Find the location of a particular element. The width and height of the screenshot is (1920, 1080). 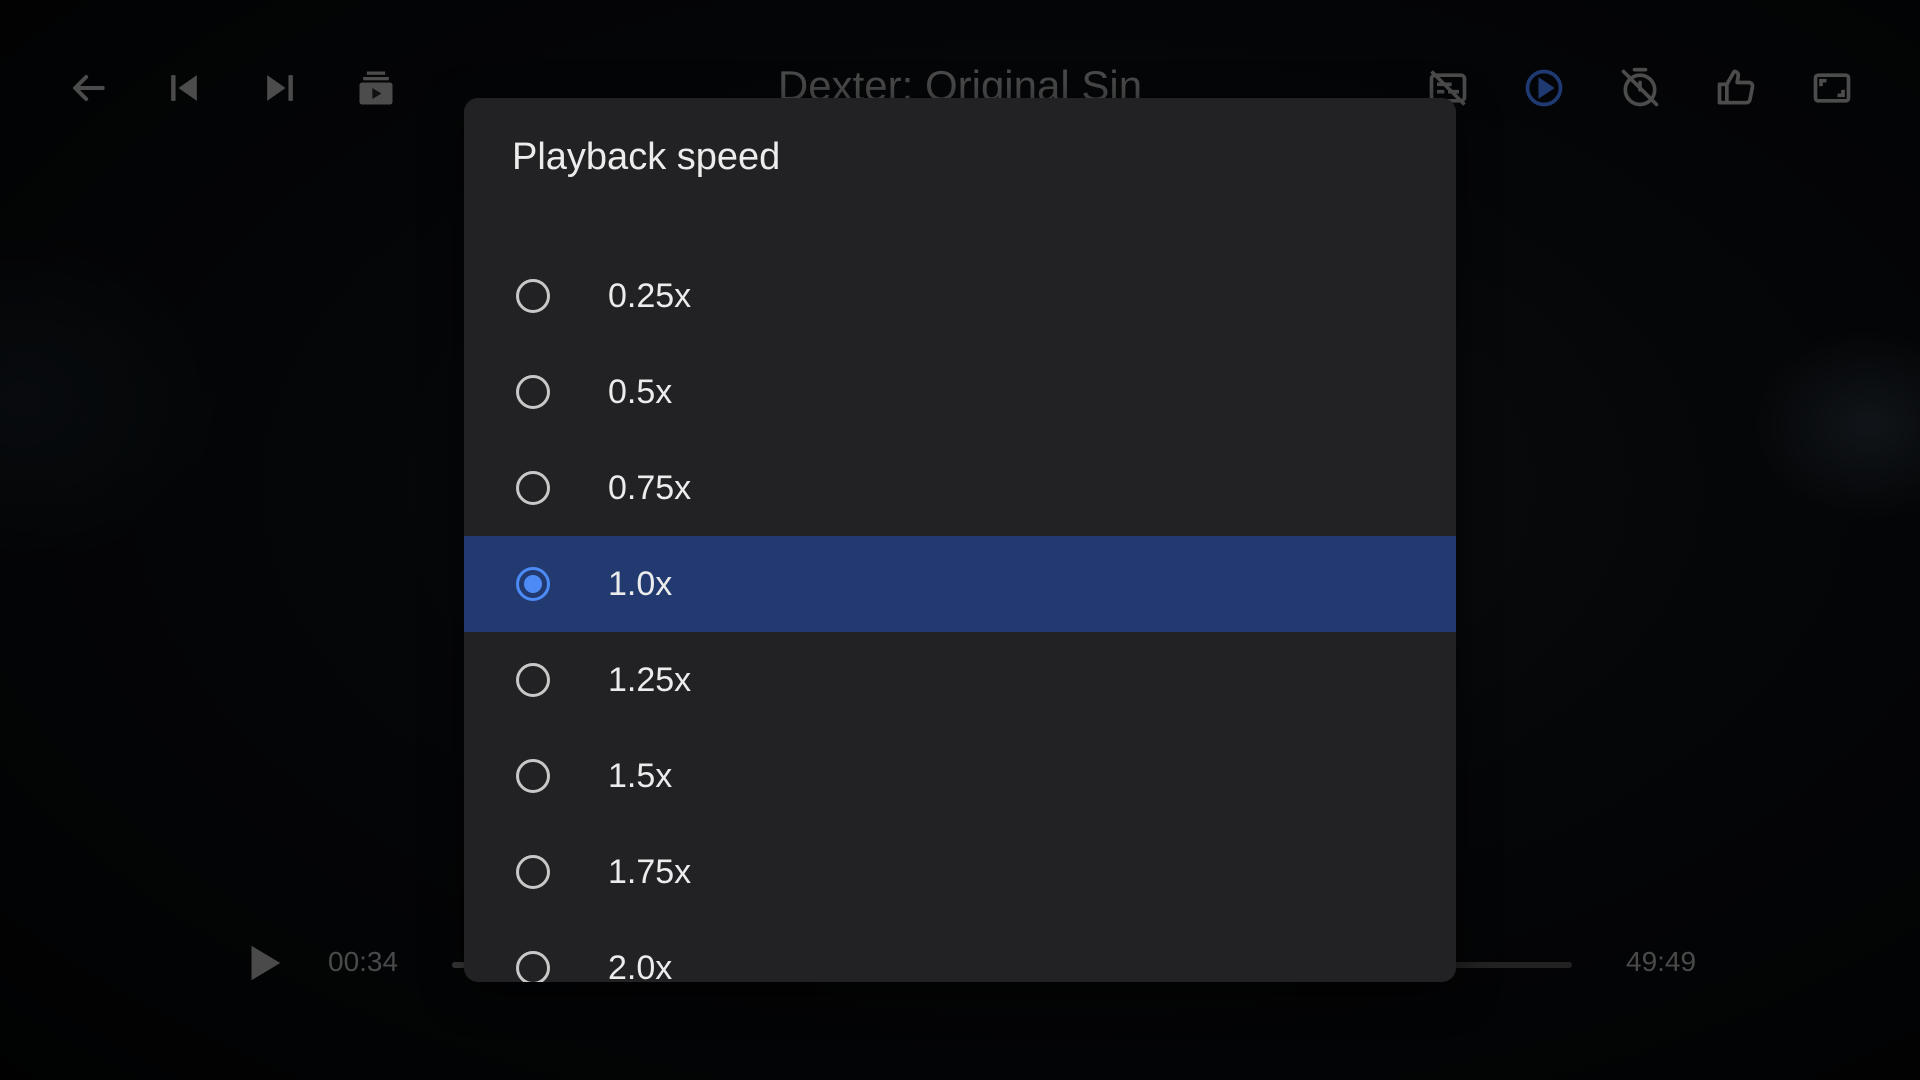

playback-speed-icon is located at coordinates (1544, 88).